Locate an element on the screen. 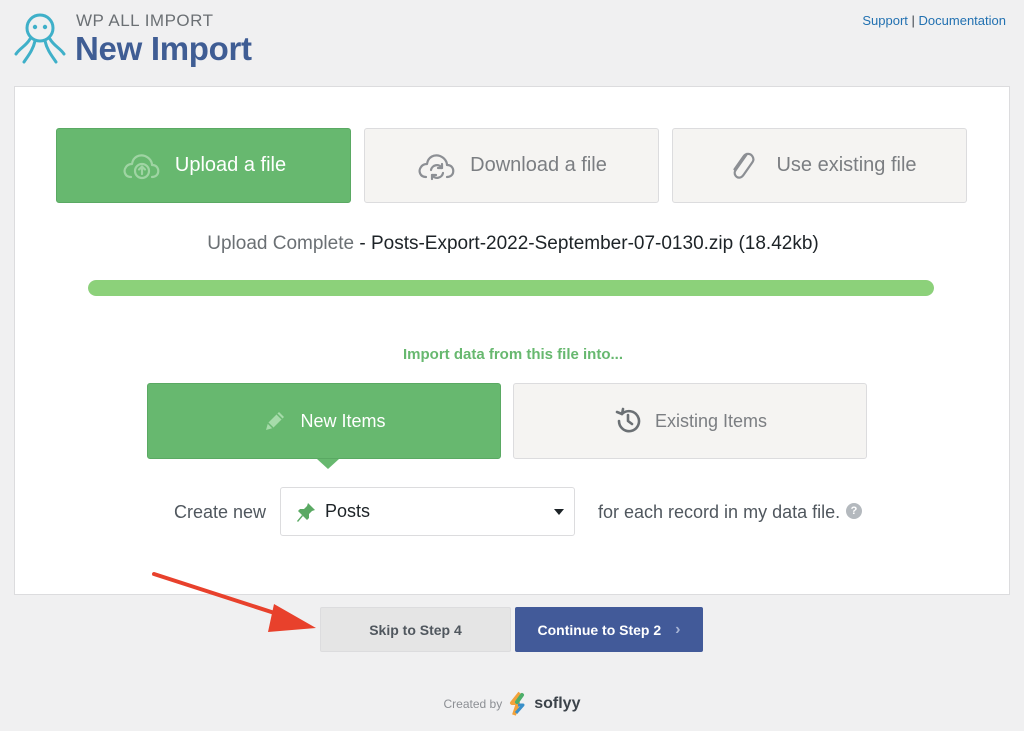 The height and width of the screenshot is (731, 1024). post-type-value: Posts is located at coordinates (348, 511).